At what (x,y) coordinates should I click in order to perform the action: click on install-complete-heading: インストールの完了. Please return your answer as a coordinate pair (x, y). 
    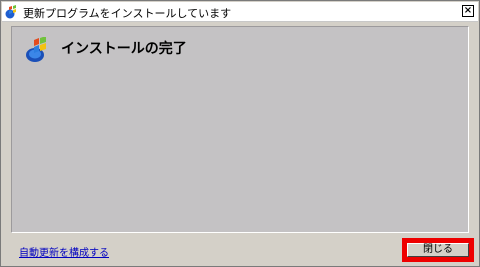
    Looking at the image, I should click on (124, 49).